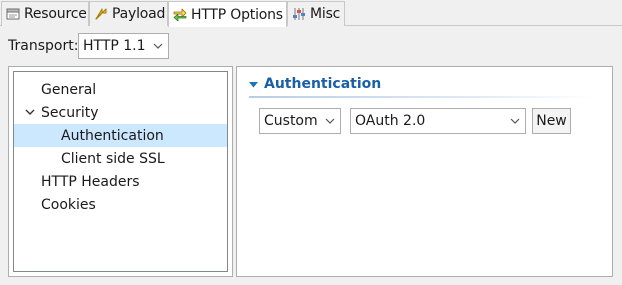 The width and height of the screenshot is (622, 285). Describe the element at coordinates (120, 89) in the screenshot. I see `tree-item-general: General` at that location.